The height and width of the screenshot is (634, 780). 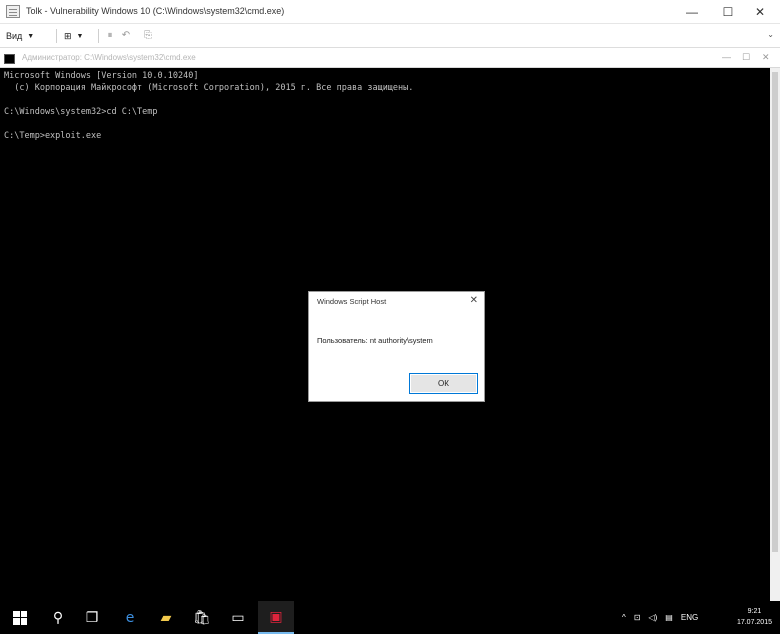 I want to click on start-button, so click(x=20, y=617).